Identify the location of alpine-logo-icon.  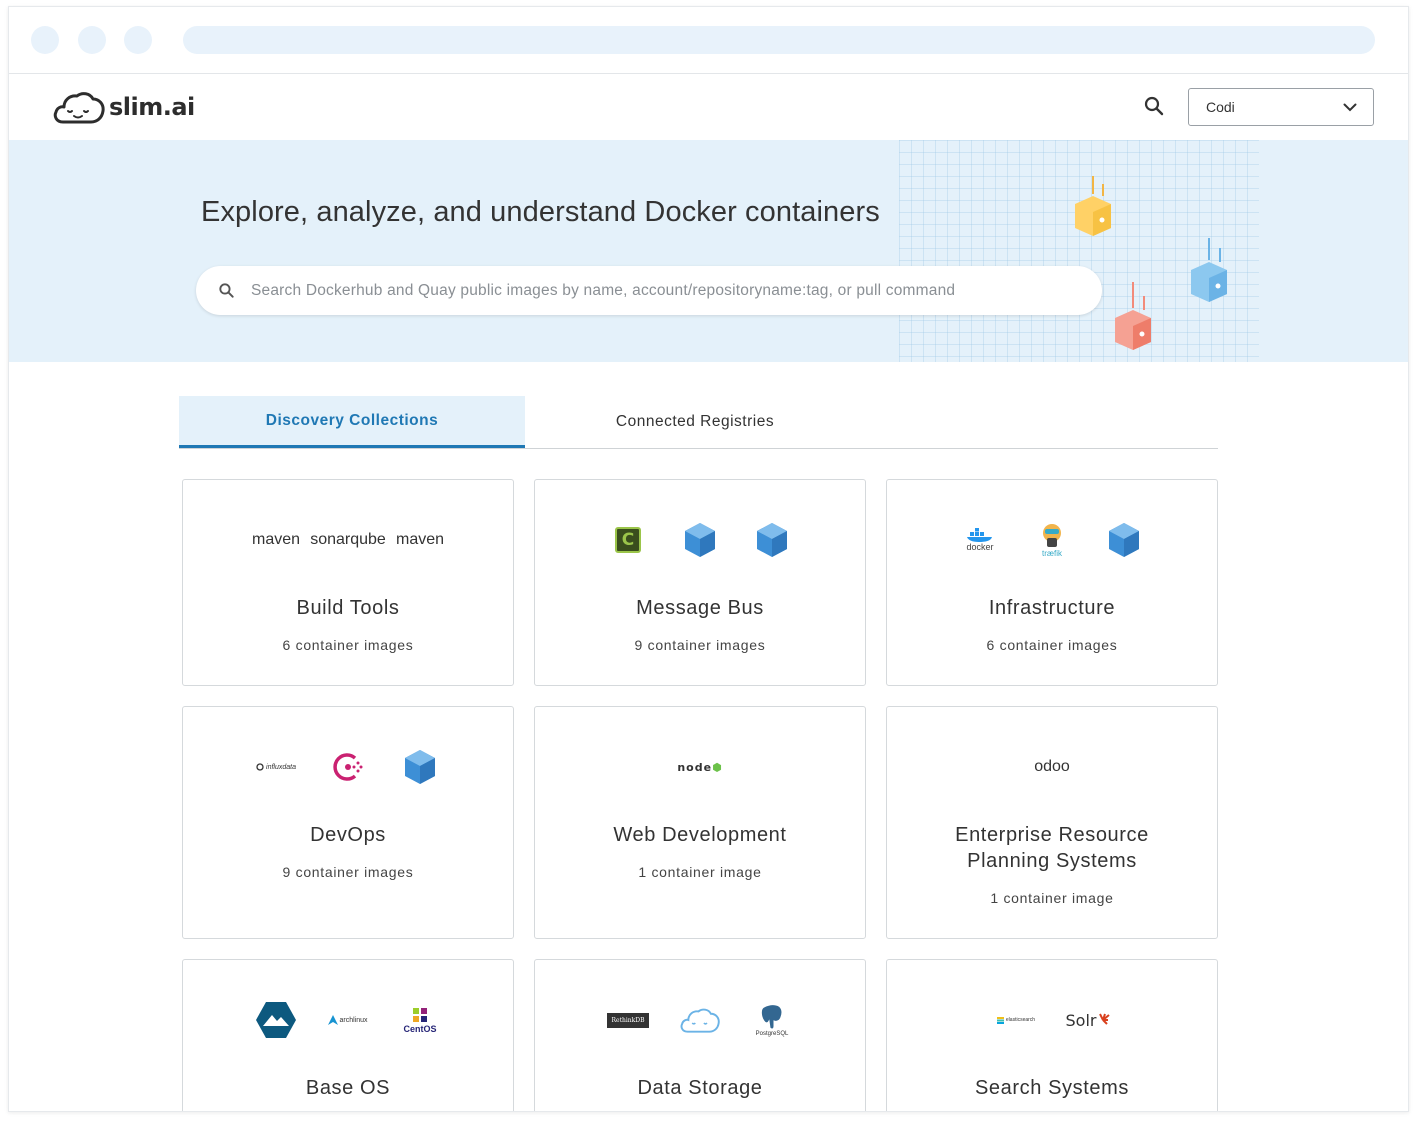
(276, 1020).